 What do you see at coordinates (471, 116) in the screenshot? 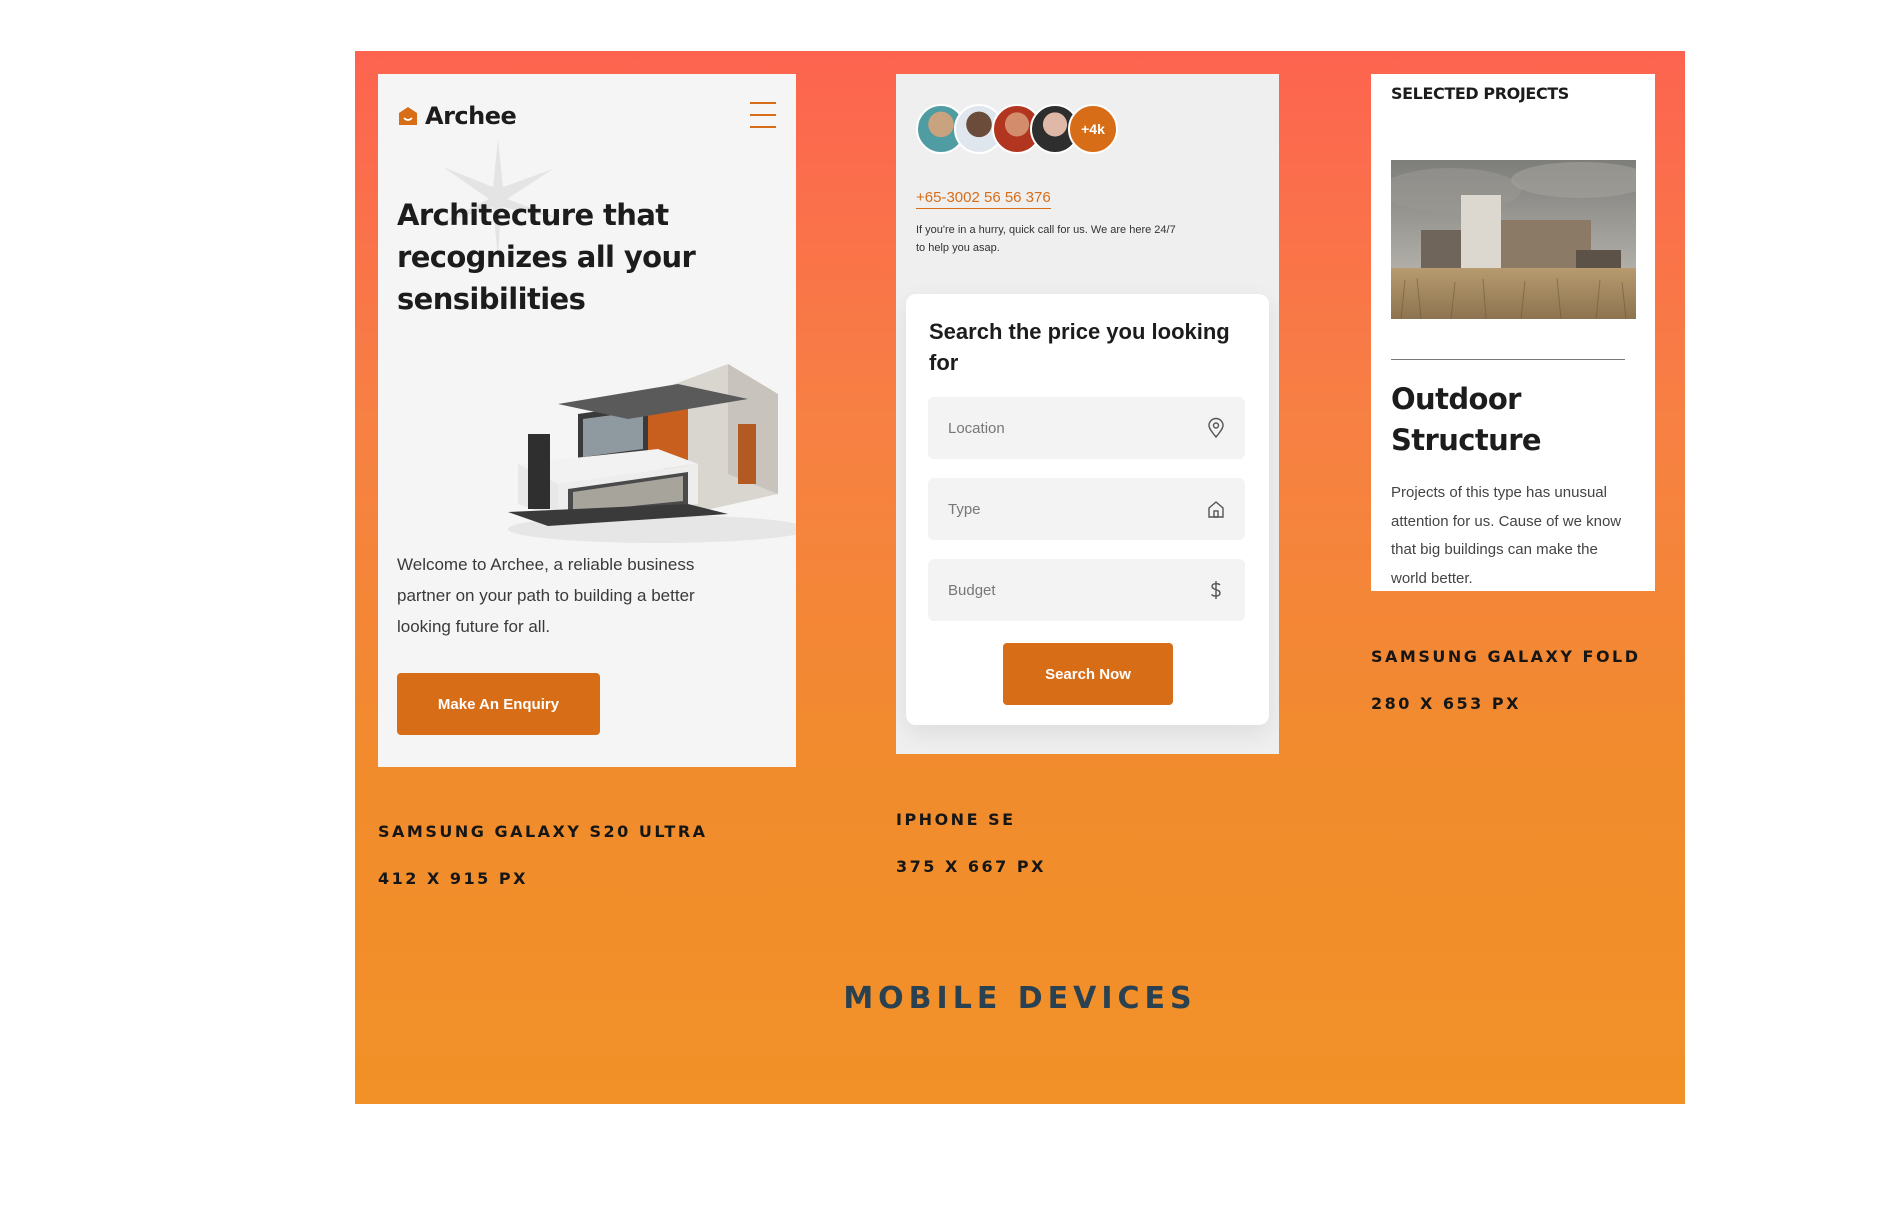
I see `brand-name: Archee` at bounding box center [471, 116].